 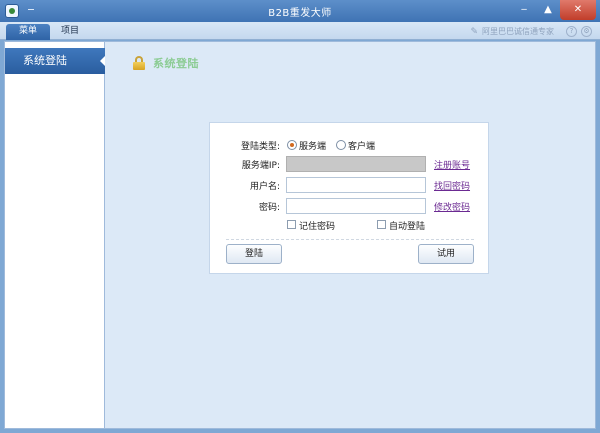 I want to click on auto-login-label: 自动登陆, so click(x=407, y=225).